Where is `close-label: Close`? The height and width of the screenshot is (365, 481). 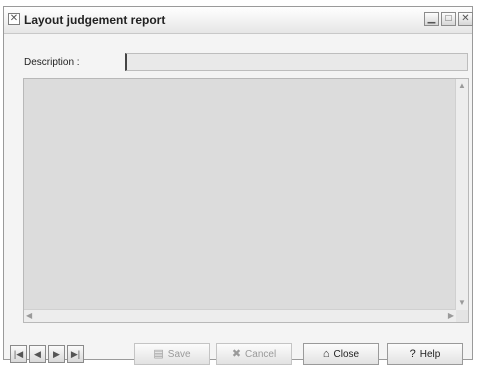 close-label: Close is located at coordinates (346, 354).